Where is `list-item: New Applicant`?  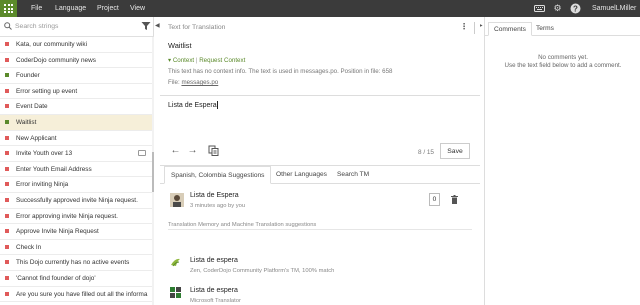 list-item: New Applicant is located at coordinates (76, 139).